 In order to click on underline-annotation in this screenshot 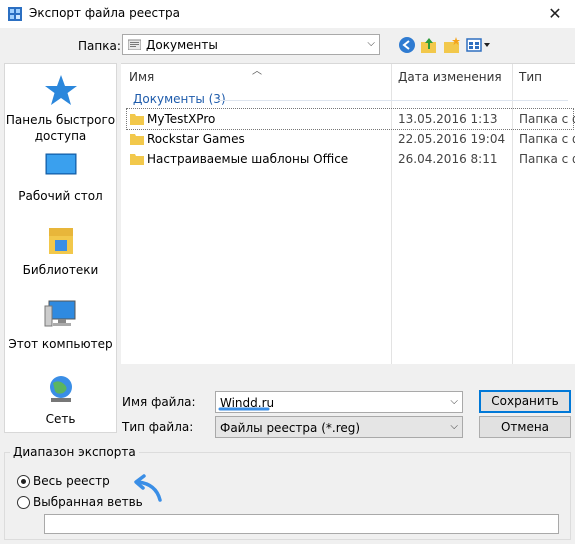, I will do `click(244, 409)`.